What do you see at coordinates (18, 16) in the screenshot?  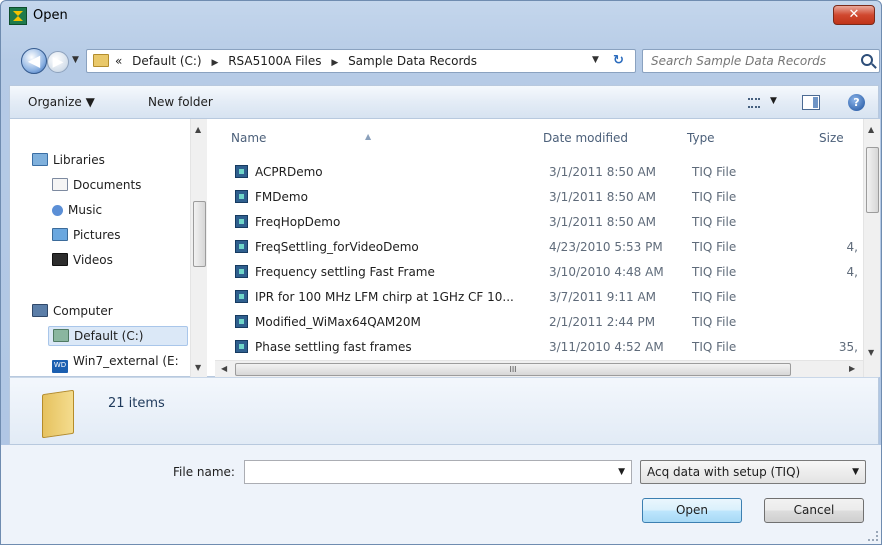 I see `app-icon` at bounding box center [18, 16].